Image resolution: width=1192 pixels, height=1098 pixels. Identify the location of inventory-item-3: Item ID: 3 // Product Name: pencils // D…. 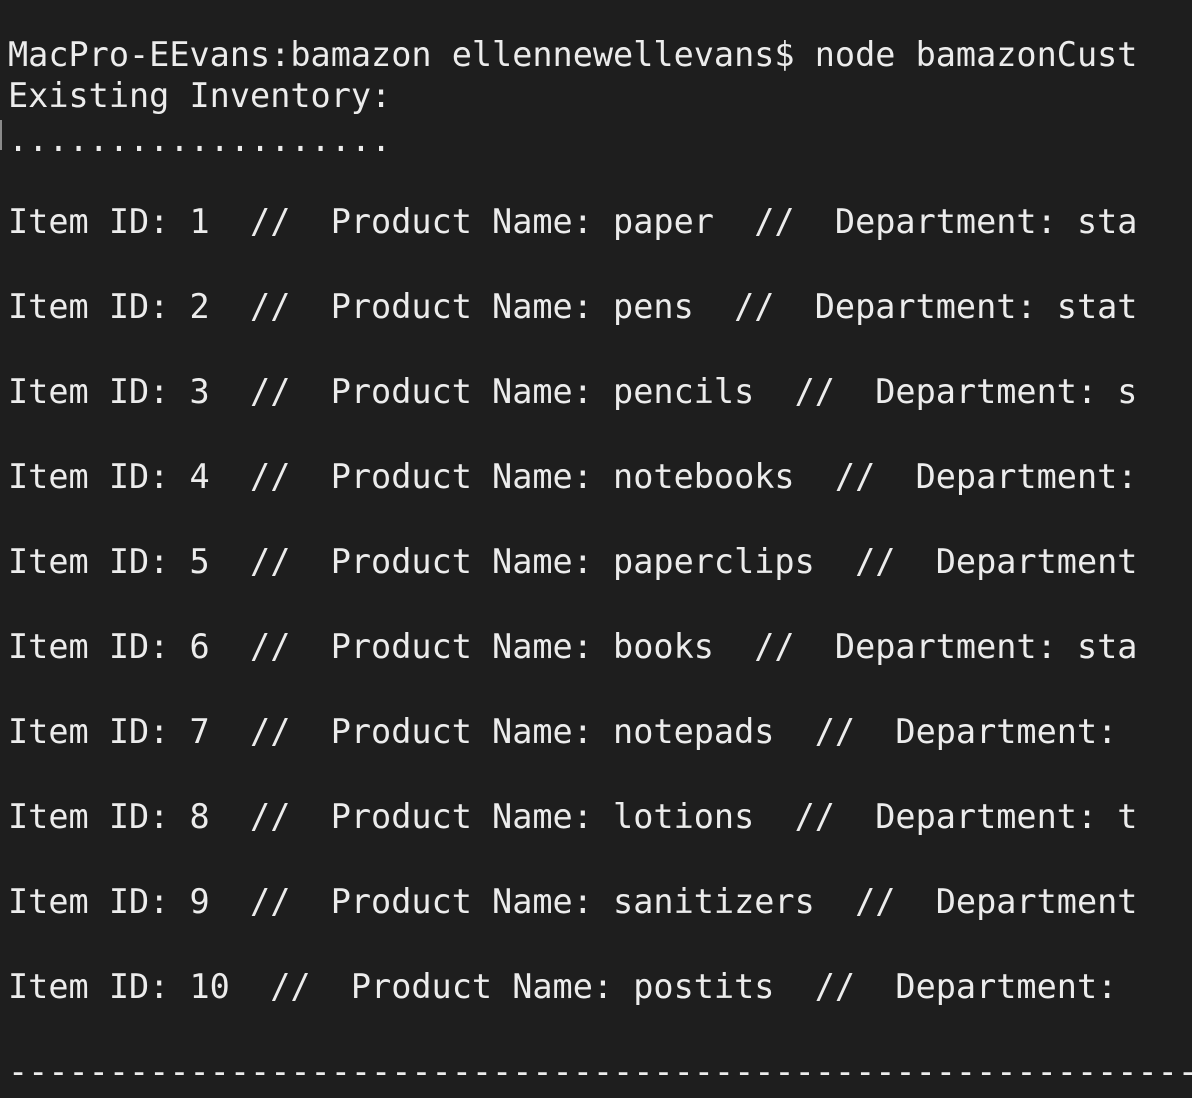
(573, 391).